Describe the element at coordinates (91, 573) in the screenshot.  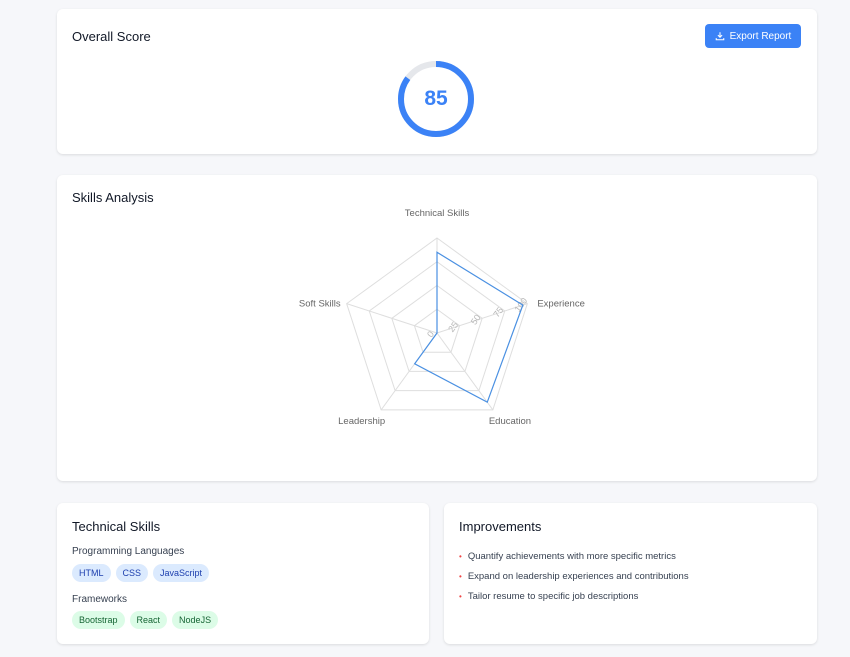
I see `tag-html: HTML` at that location.